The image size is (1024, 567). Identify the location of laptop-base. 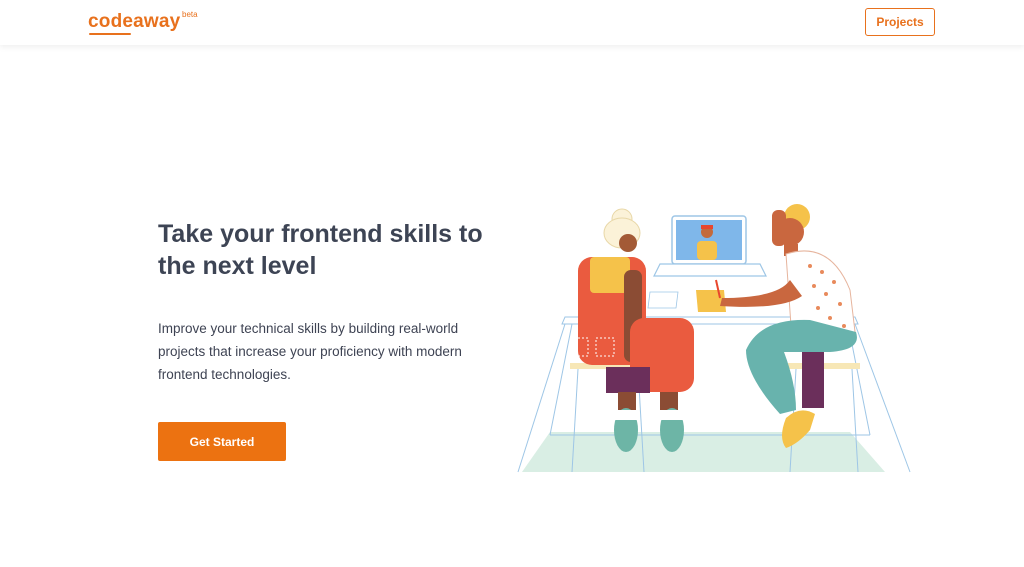
(710, 270).